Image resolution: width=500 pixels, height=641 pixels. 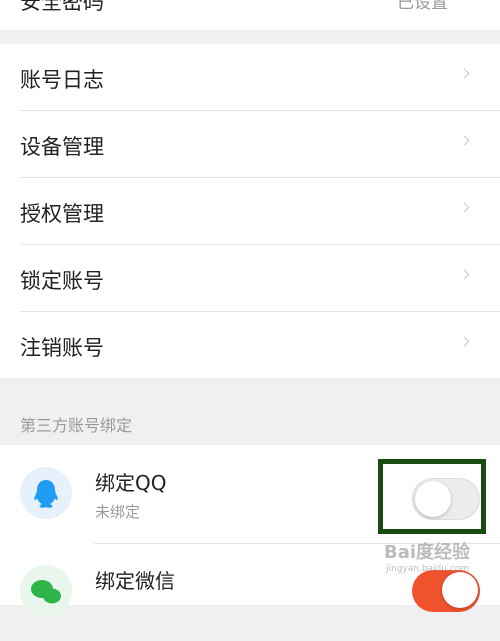 I want to click on menu-item-label: 注销账号, so click(x=62, y=348).